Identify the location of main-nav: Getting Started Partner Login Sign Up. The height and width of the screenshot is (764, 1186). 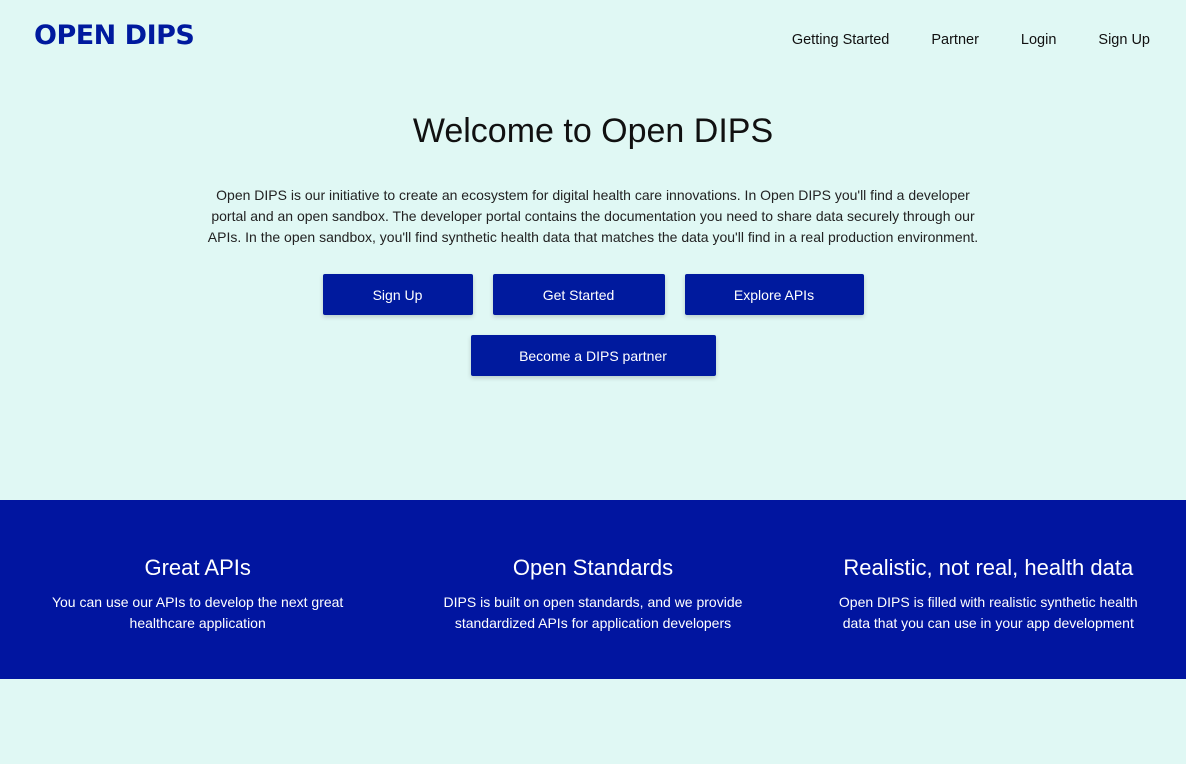
(971, 40).